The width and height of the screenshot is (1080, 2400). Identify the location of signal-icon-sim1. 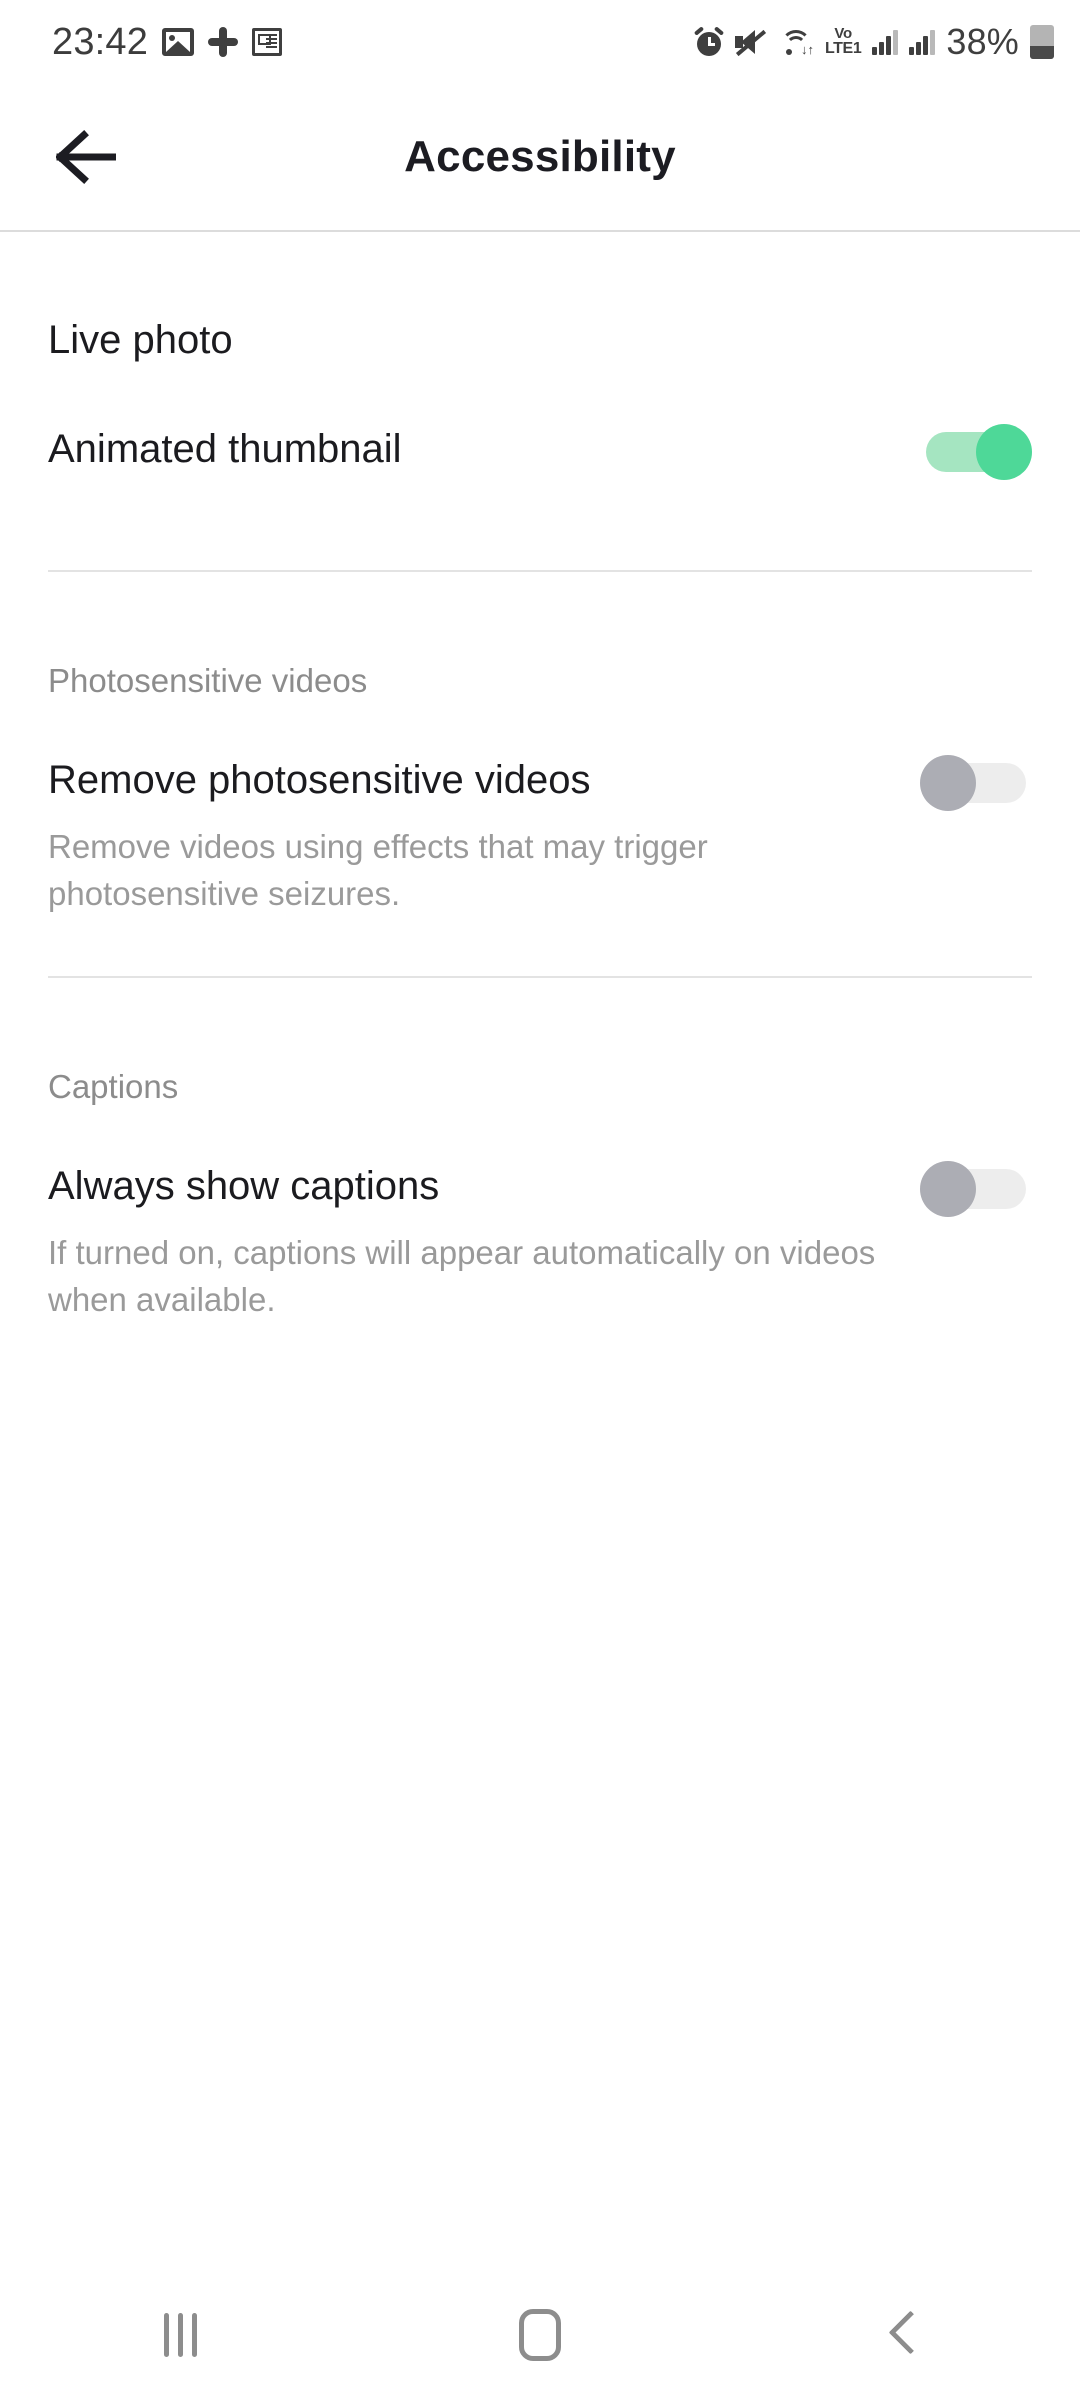
(885, 42).